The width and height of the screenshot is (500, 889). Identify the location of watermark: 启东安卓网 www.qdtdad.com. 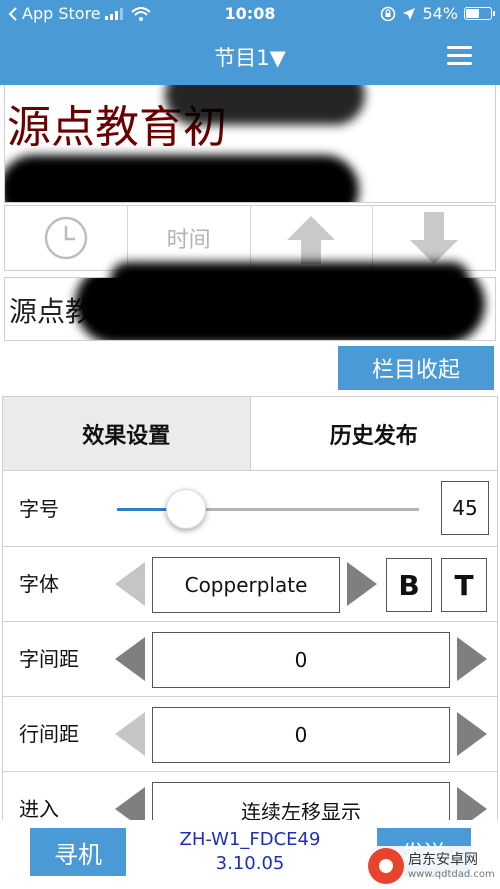
(432, 866).